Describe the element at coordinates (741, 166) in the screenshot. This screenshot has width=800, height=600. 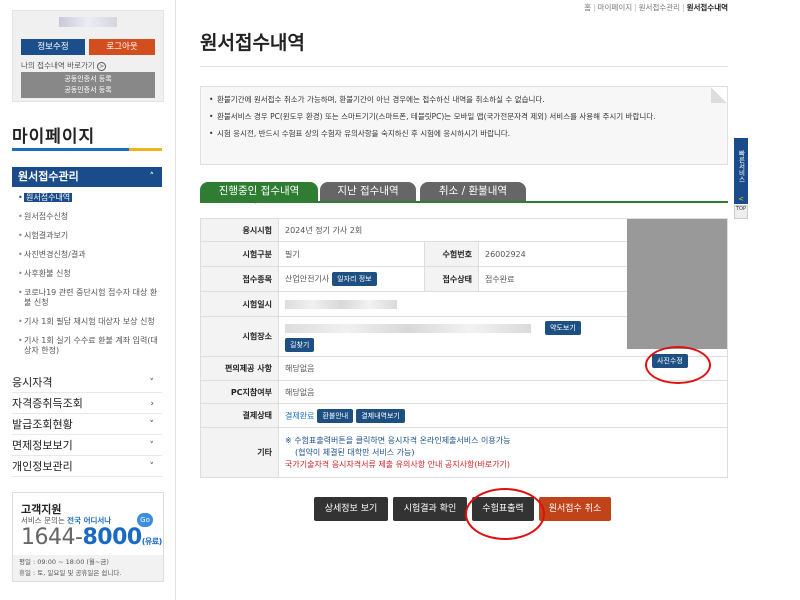
I see `quick-service-tab: 빠른서비스` at that location.